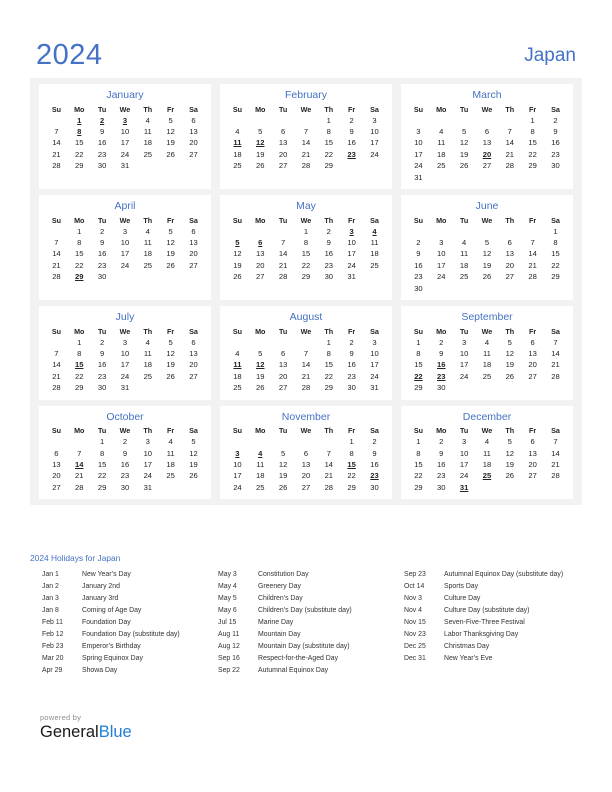  I want to click on day-cell: 23, so click(418, 276).